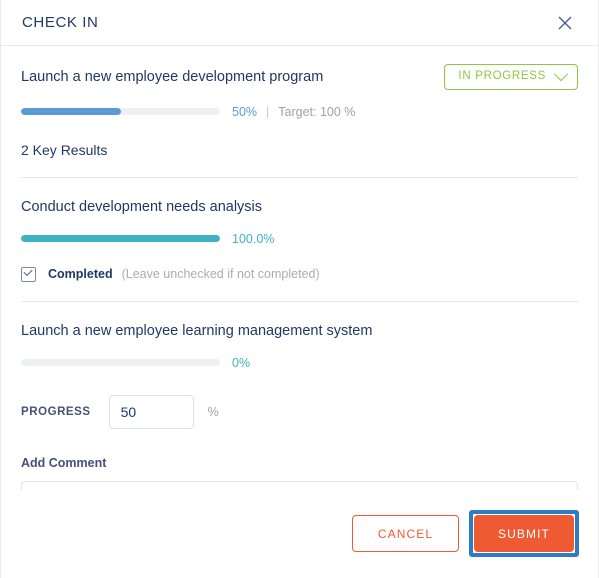  I want to click on key-results-count: 2 Key Results, so click(64, 149).